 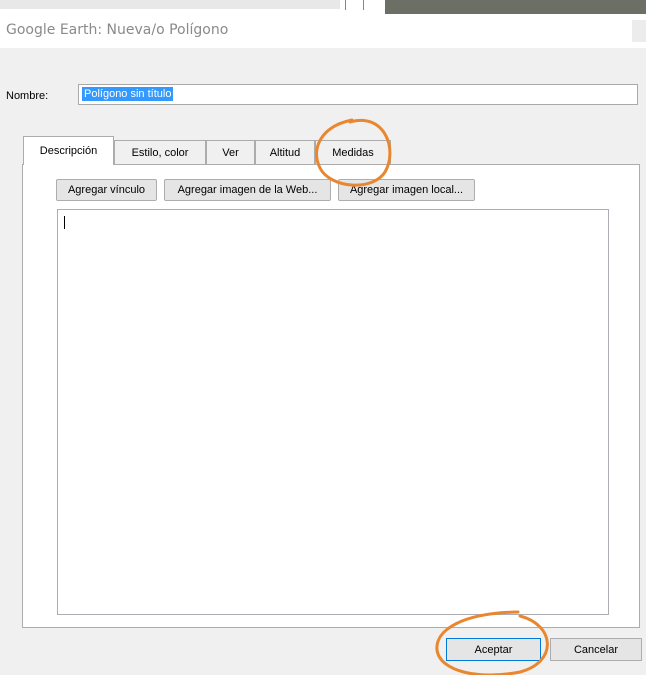 I want to click on background-map-strip, so click(x=515, y=7).